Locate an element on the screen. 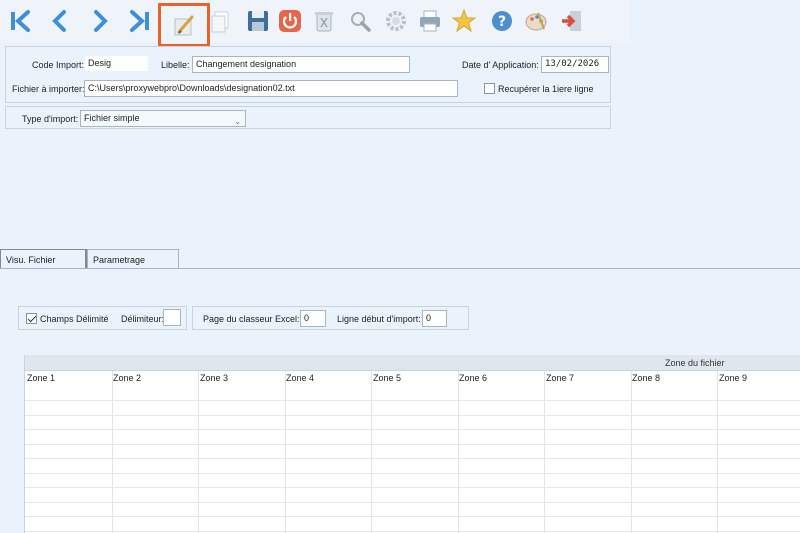 This screenshot has height=533, width=800. date-field: 13/02/2026 is located at coordinates (575, 64).